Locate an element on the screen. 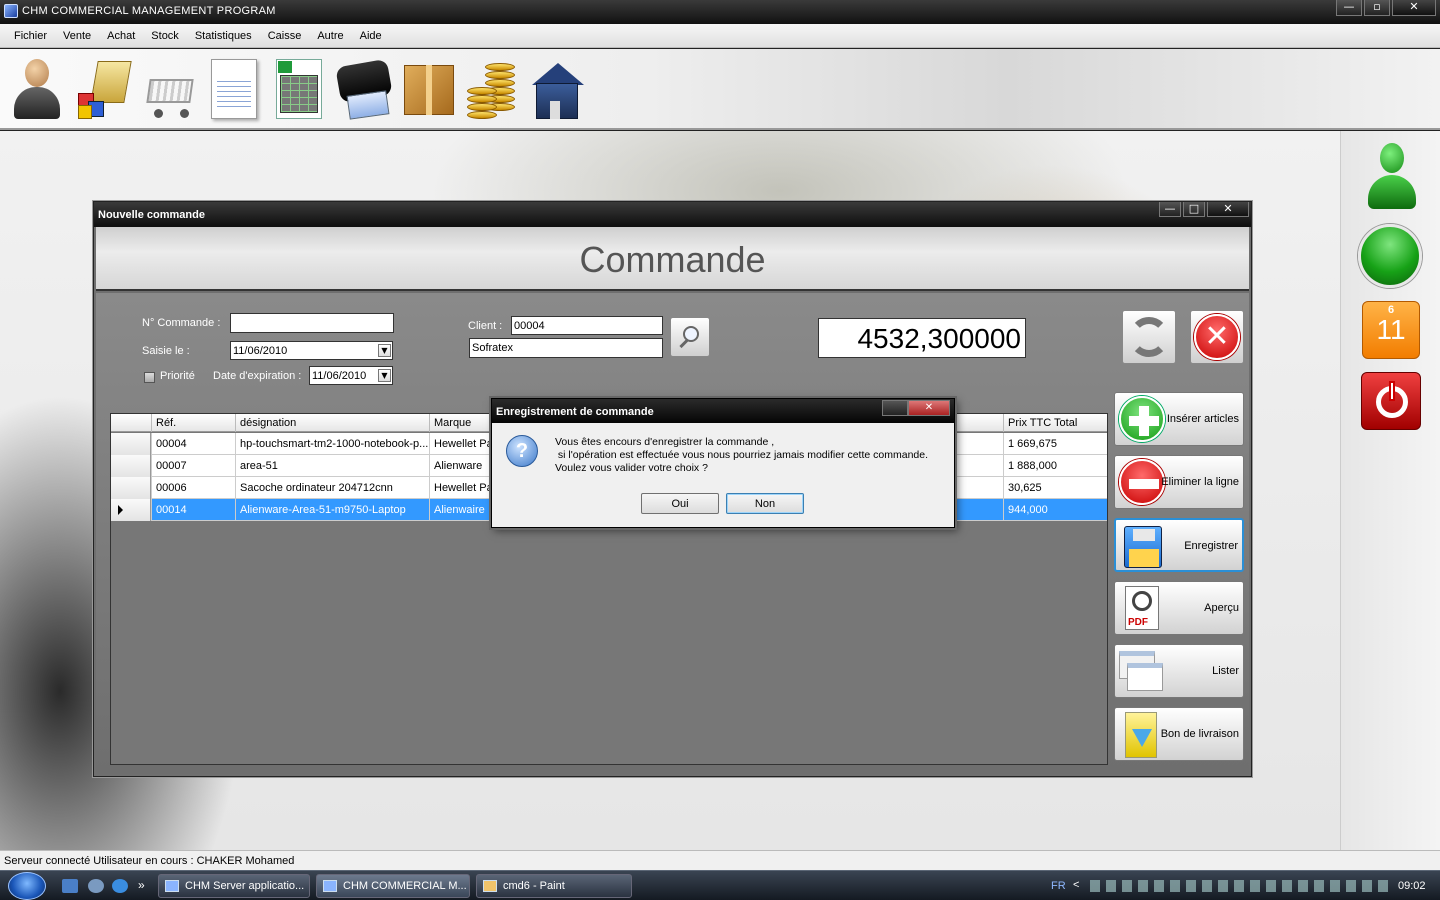 The width and height of the screenshot is (1440, 900). cell-ref: 00004 is located at coordinates (193, 444).